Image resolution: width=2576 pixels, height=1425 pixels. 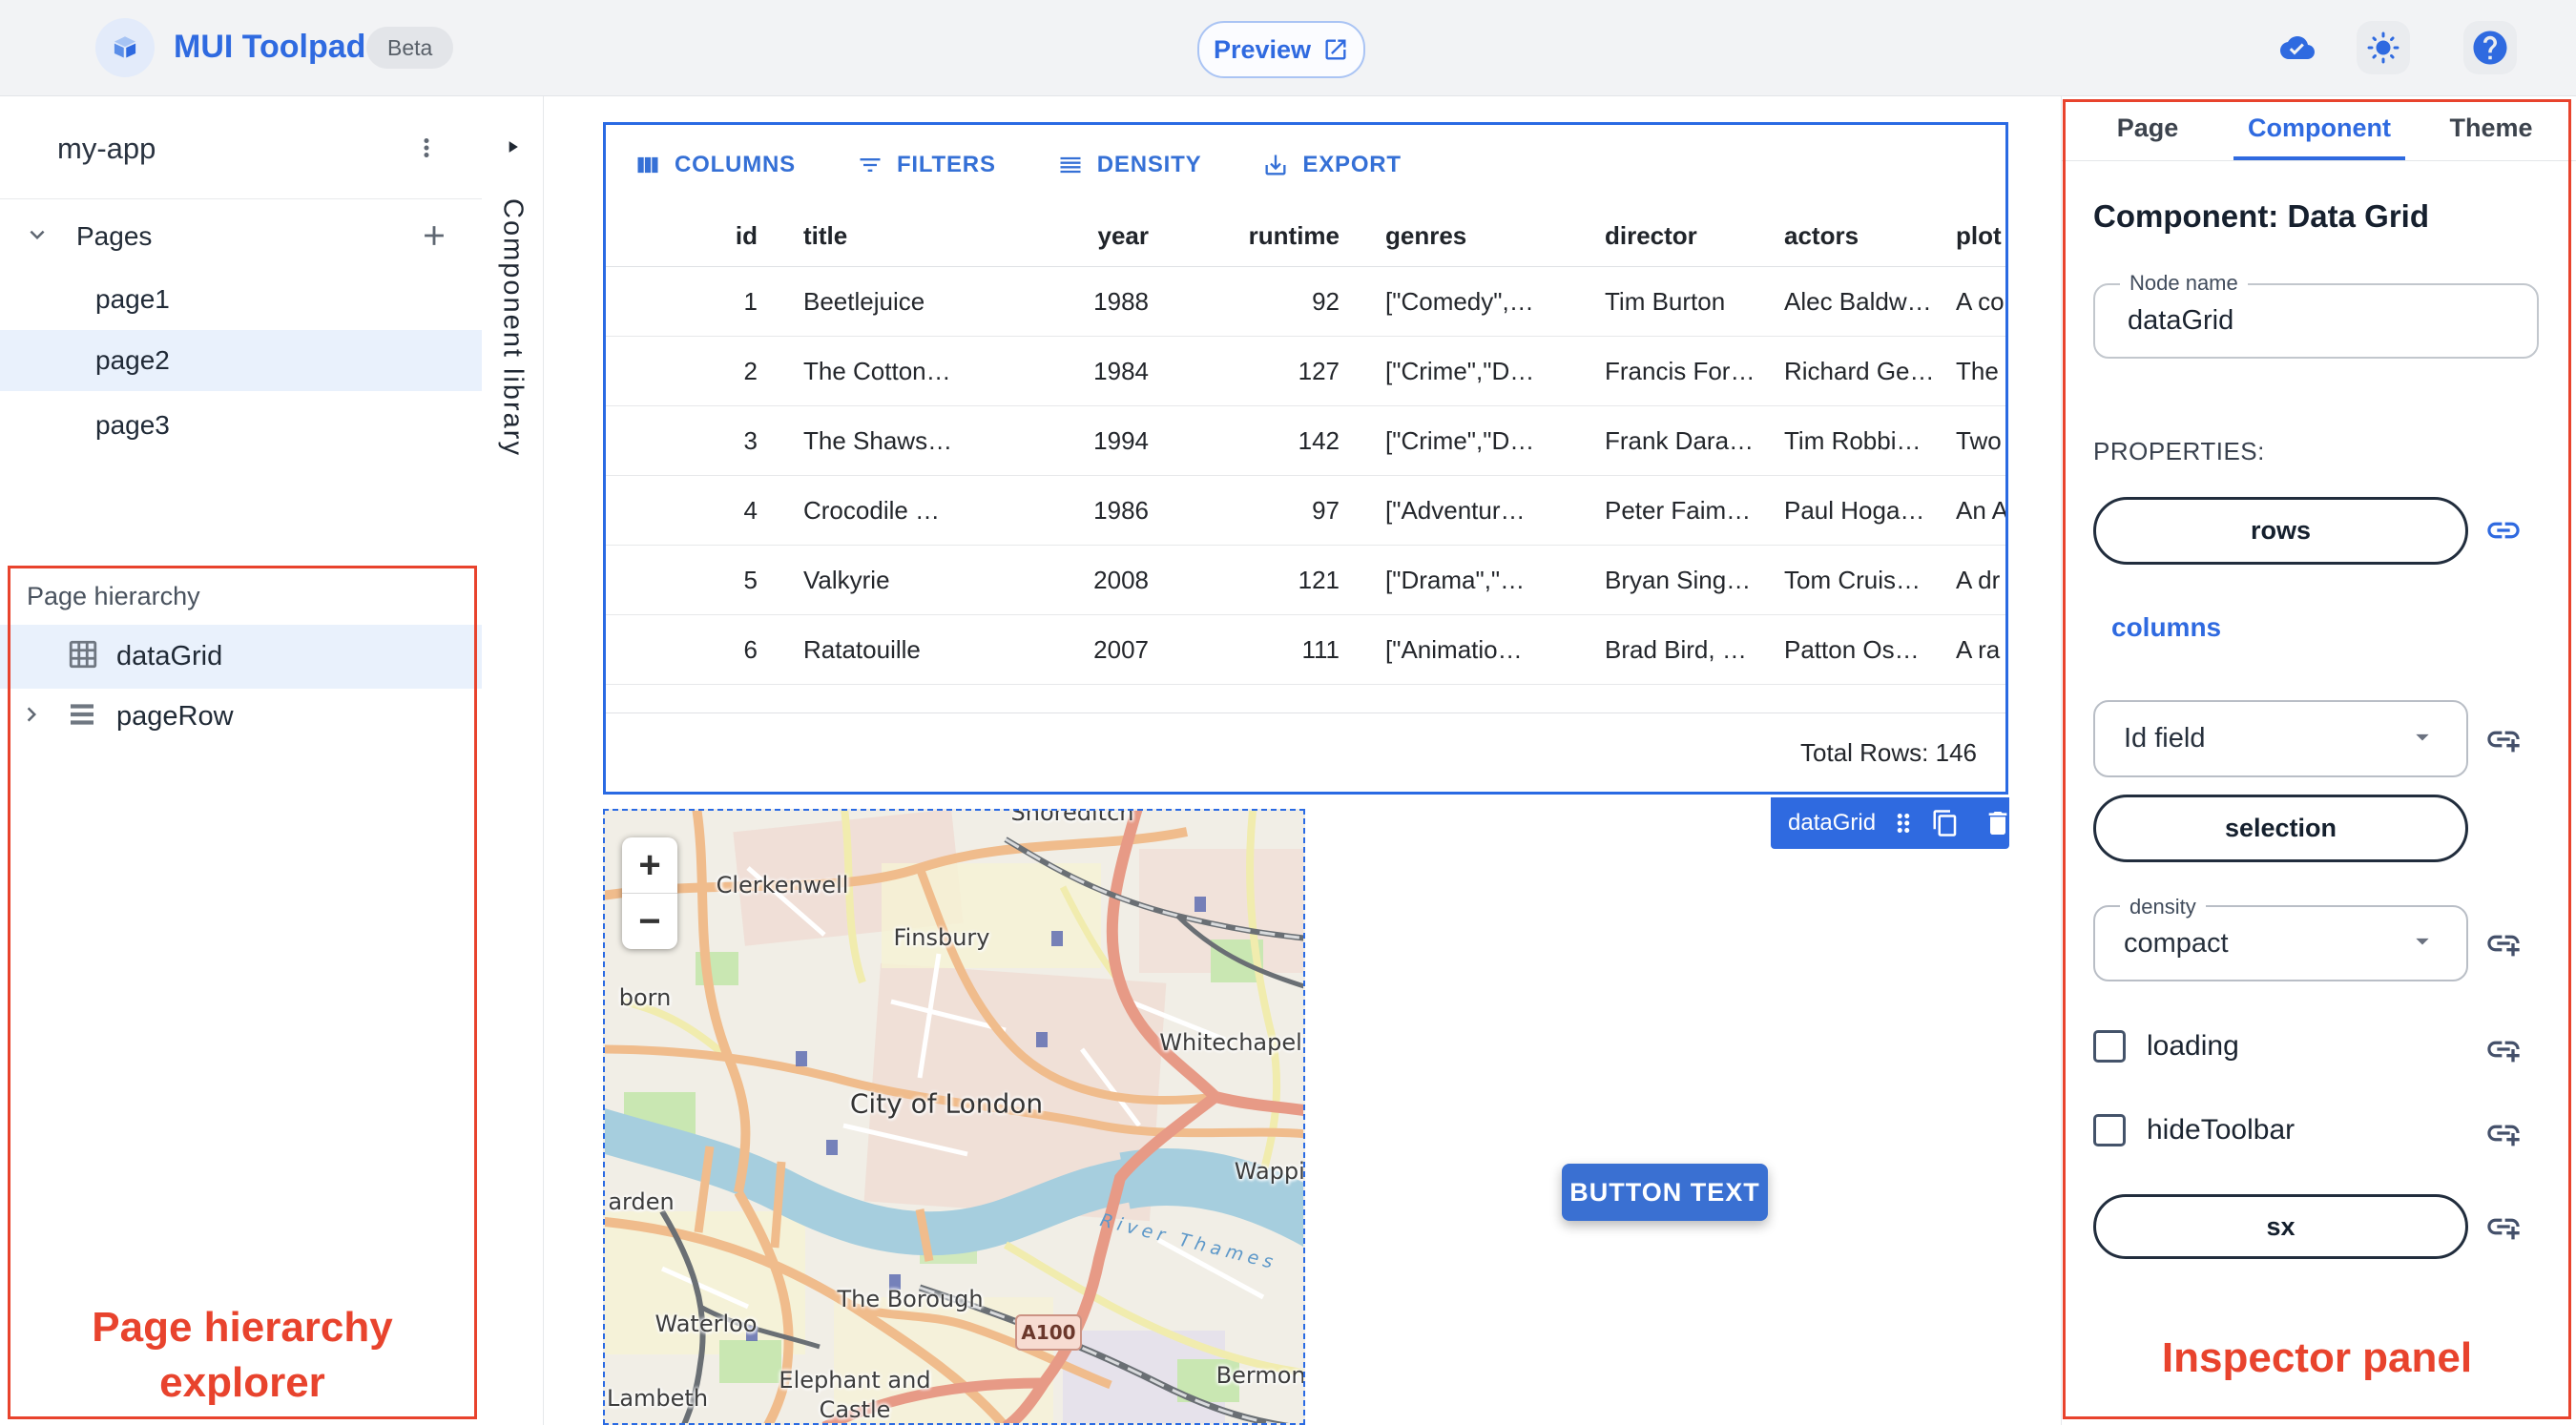 What do you see at coordinates (175, 716) in the screenshot?
I see `hierarchy-item-label: pageRow` at bounding box center [175, 716].